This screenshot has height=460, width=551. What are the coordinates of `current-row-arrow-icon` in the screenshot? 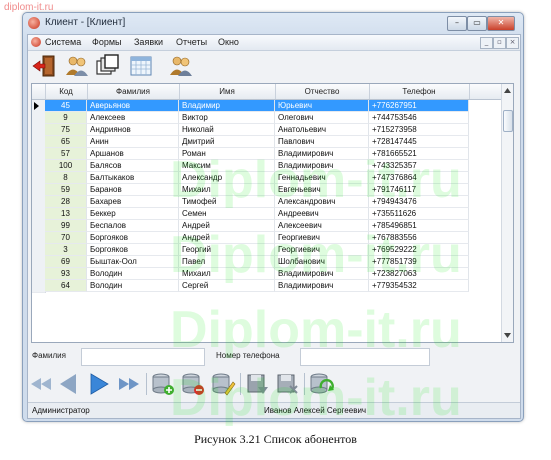 It's located at (36, 106).